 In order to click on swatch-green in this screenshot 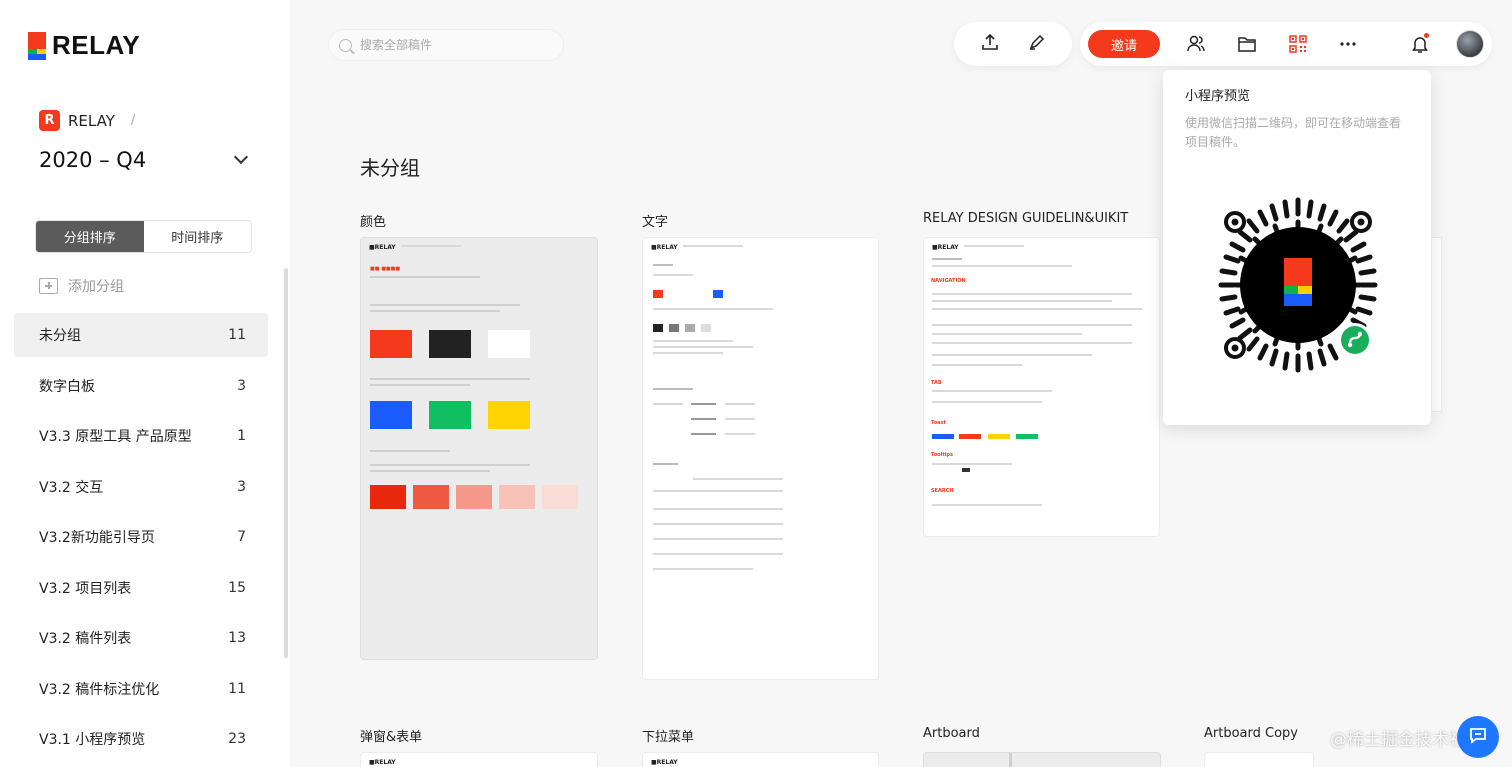, I will do `click(450, 415)`.